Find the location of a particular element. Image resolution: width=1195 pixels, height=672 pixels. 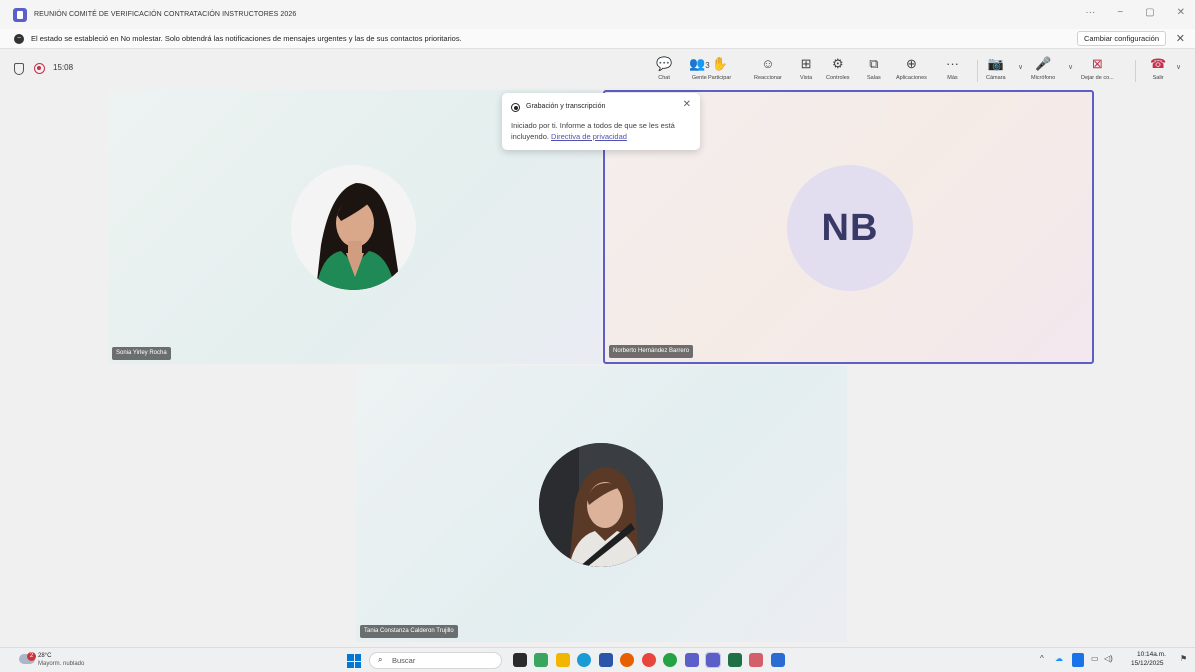

hang-up-icon: ☎ is located at coordinates (1158, 63).